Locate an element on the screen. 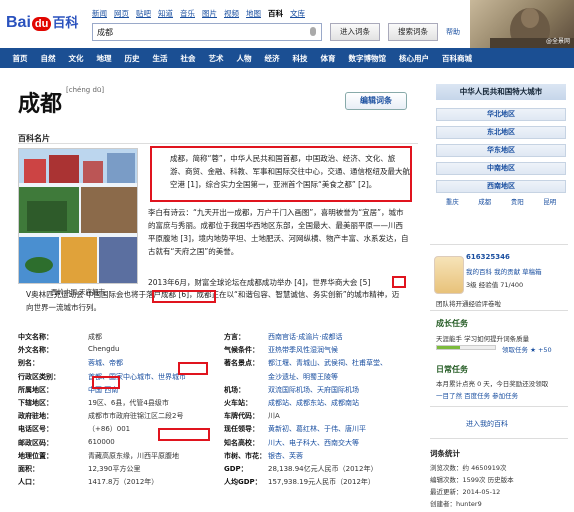  highlight-box-capital is located at coordinates (106, 382).